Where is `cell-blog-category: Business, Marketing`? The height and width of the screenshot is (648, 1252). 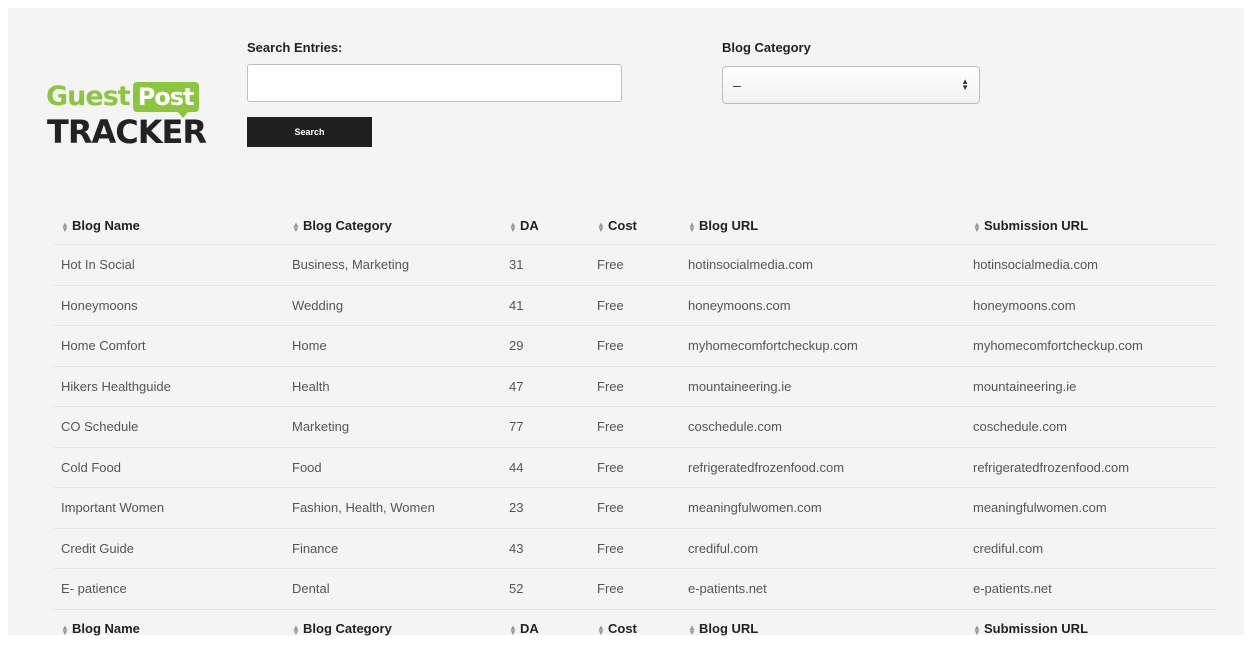 cell-blog-category: Business, Marketing is located at coordinates (351, 265).